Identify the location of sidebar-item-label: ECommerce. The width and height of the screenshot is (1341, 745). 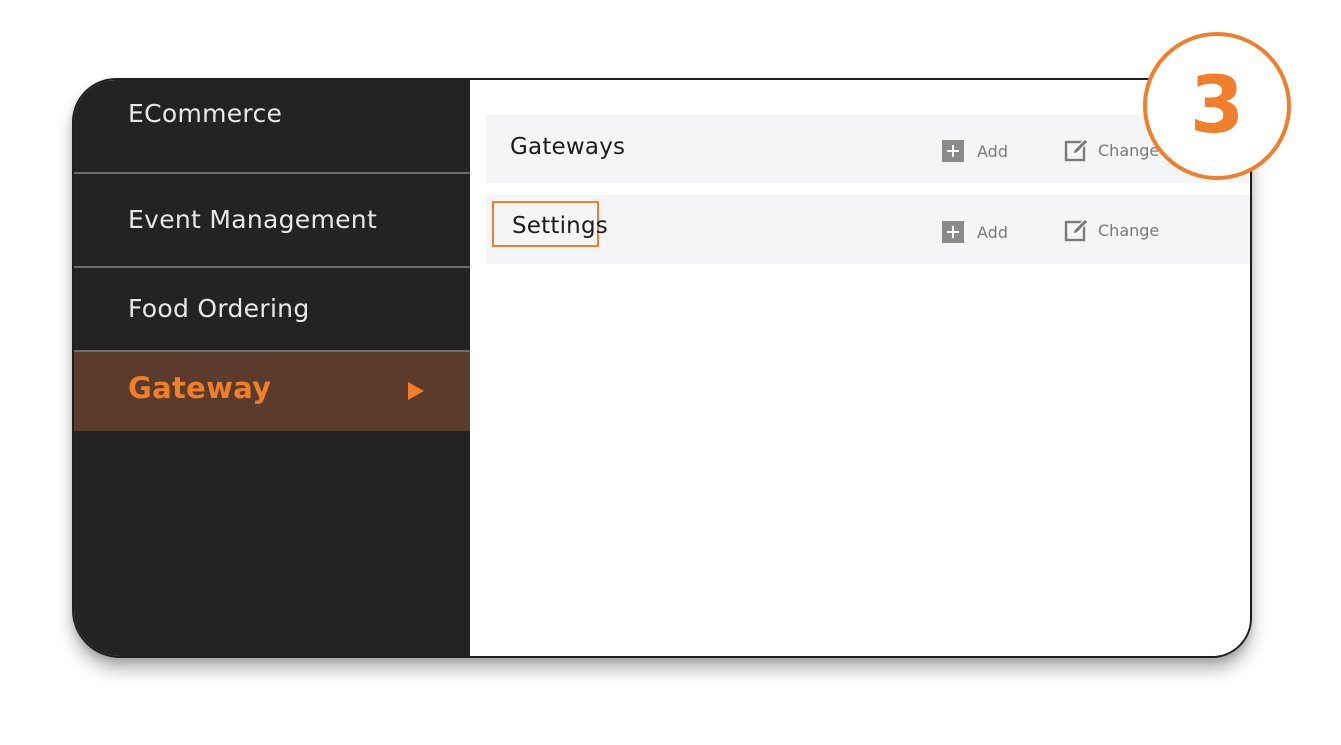
(205, 113).